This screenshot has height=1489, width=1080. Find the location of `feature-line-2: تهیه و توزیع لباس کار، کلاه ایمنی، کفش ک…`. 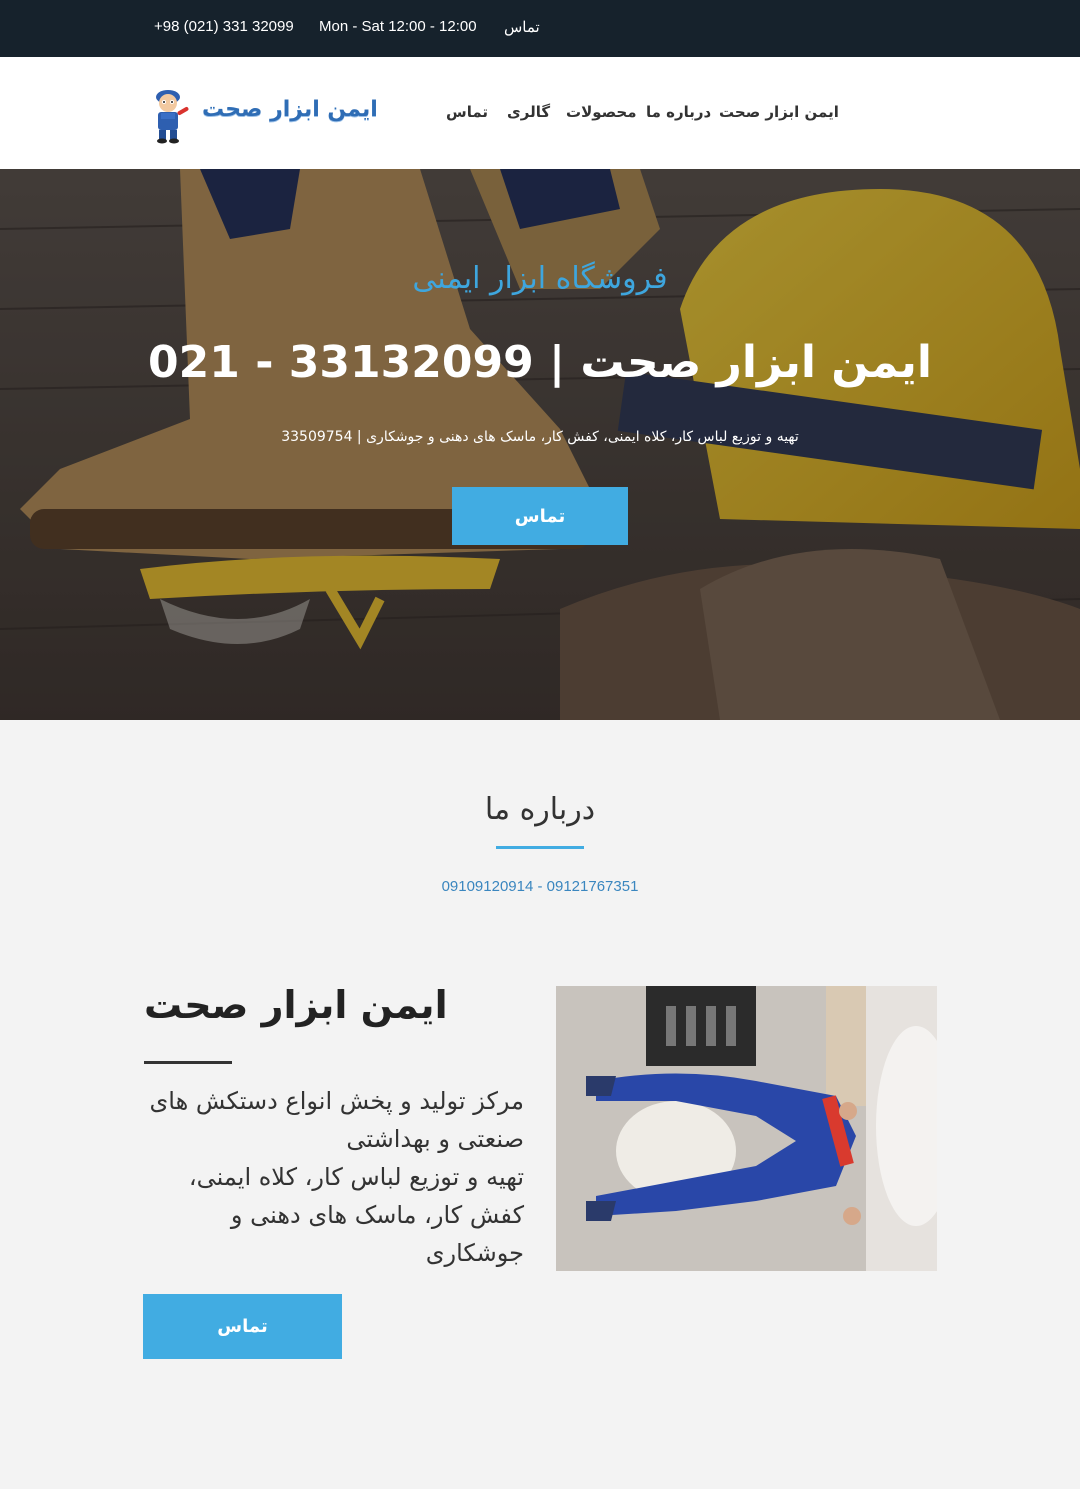

feature-line-2: تهیه و توزیع لباس کار، کلاه ایمنی، کفش ک… is located at coordinates (356, 1215).